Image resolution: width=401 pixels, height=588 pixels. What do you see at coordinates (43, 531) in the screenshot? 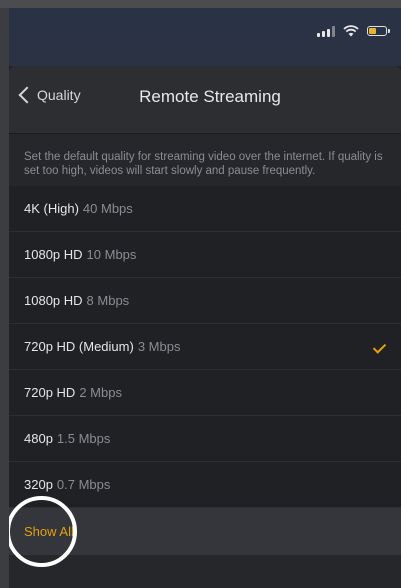
I see `highlight-annotation-circle` at bounding box center [43, 531].